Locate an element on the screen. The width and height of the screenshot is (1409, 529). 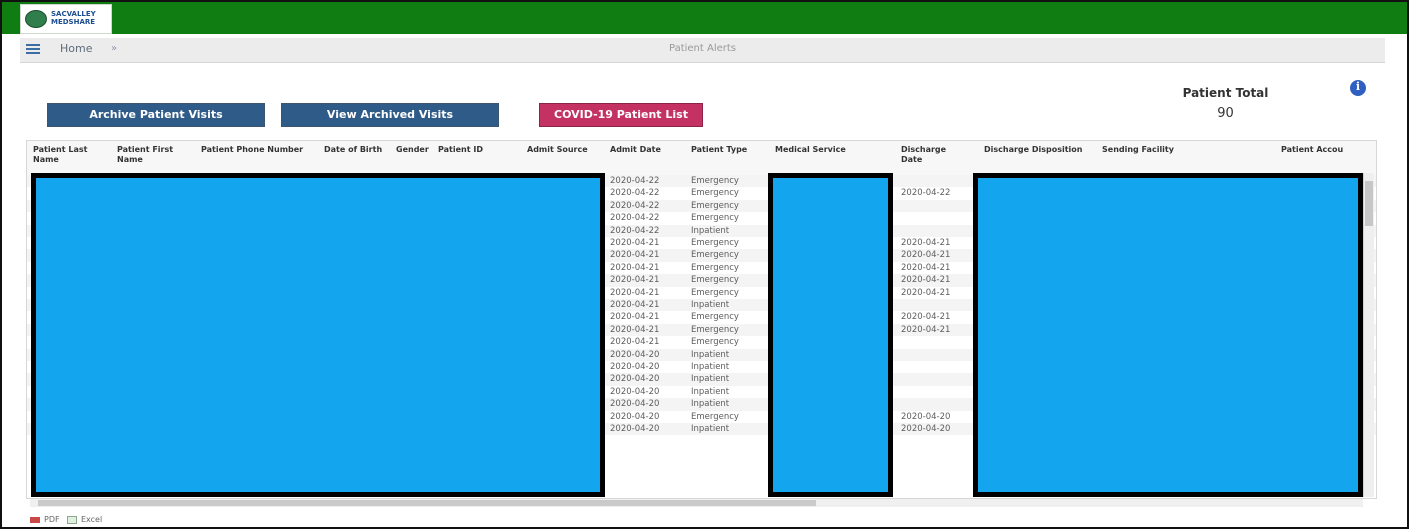
brand-line-2: MEDSHARE is located at coordinates (73, 22).